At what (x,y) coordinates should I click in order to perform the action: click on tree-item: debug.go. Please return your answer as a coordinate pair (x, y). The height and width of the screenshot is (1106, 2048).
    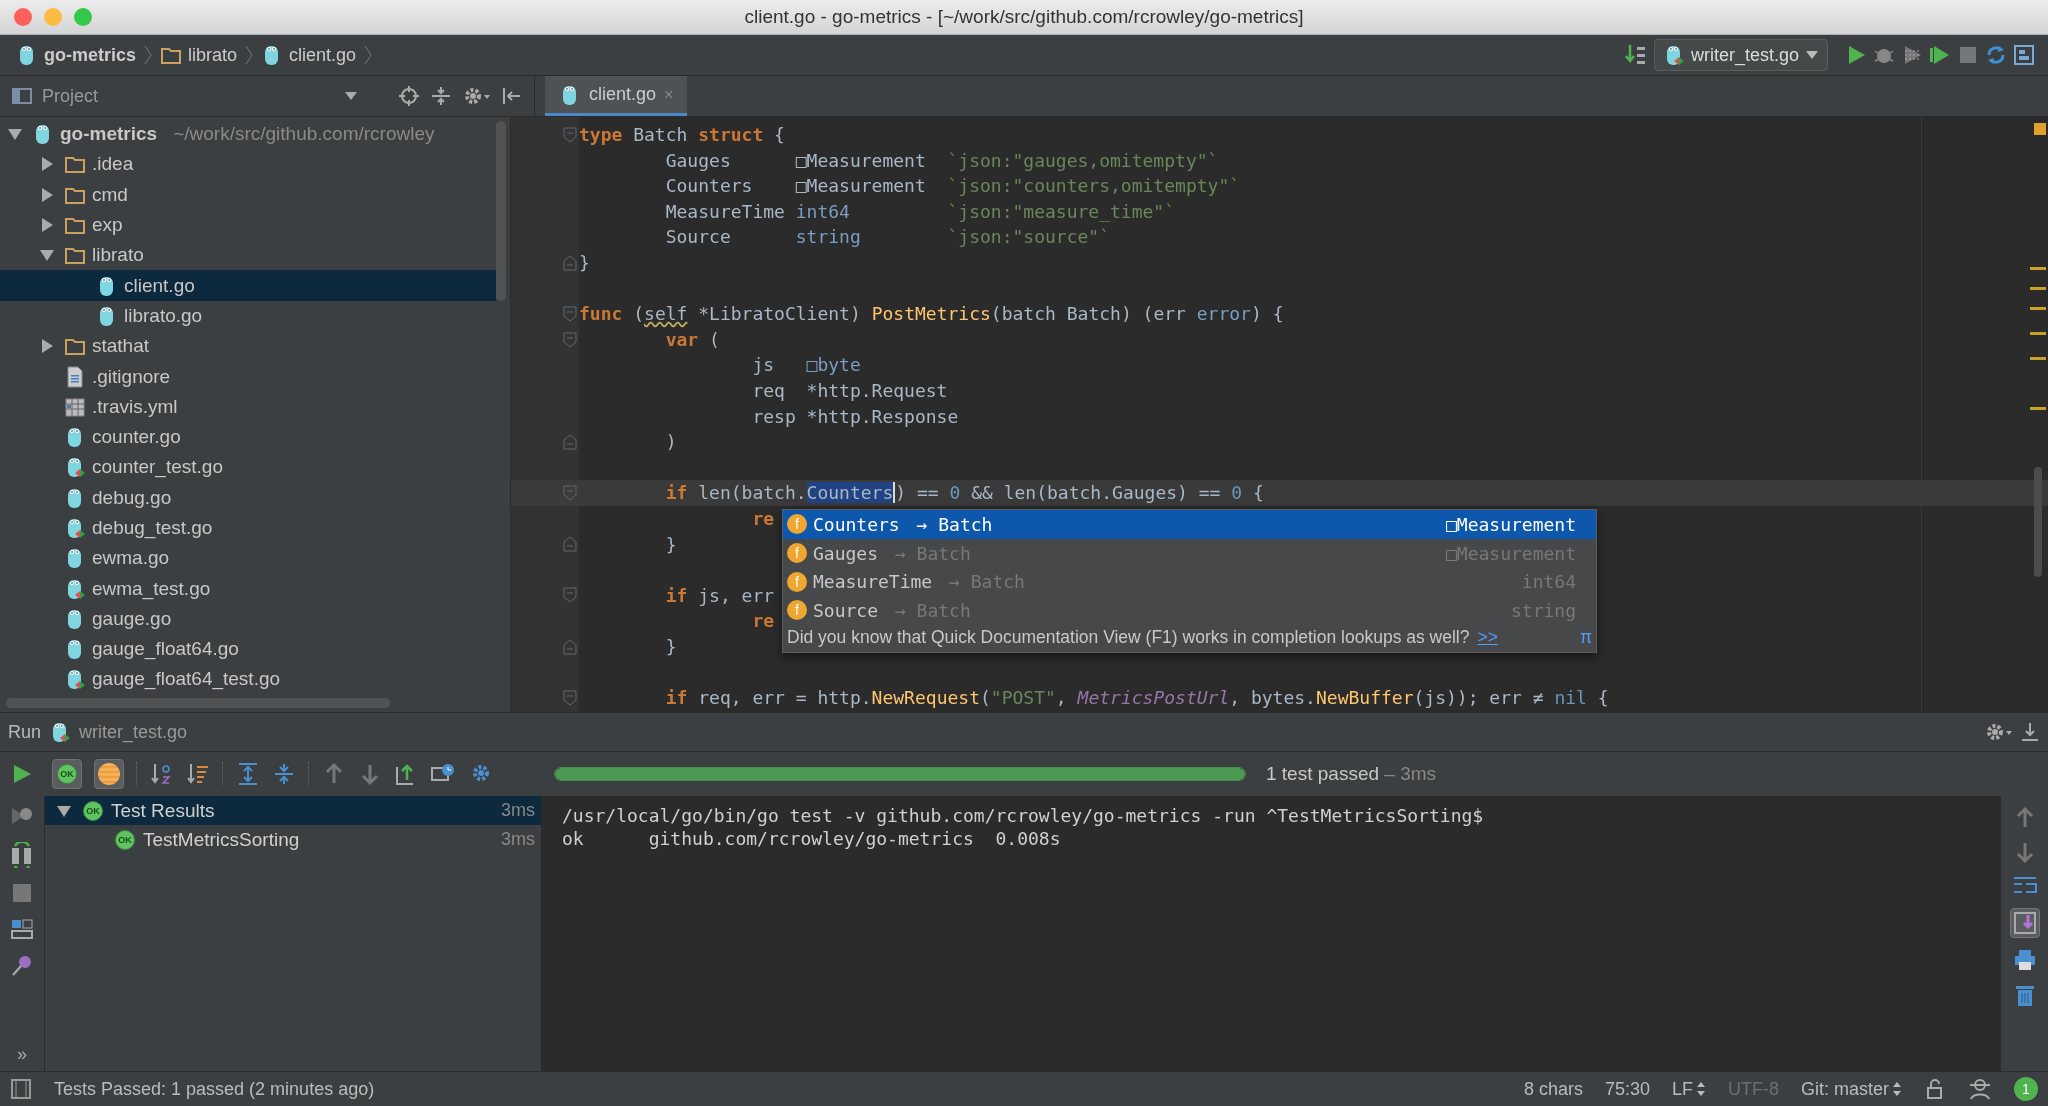
    Looking at the image, I should click on (248, 497).